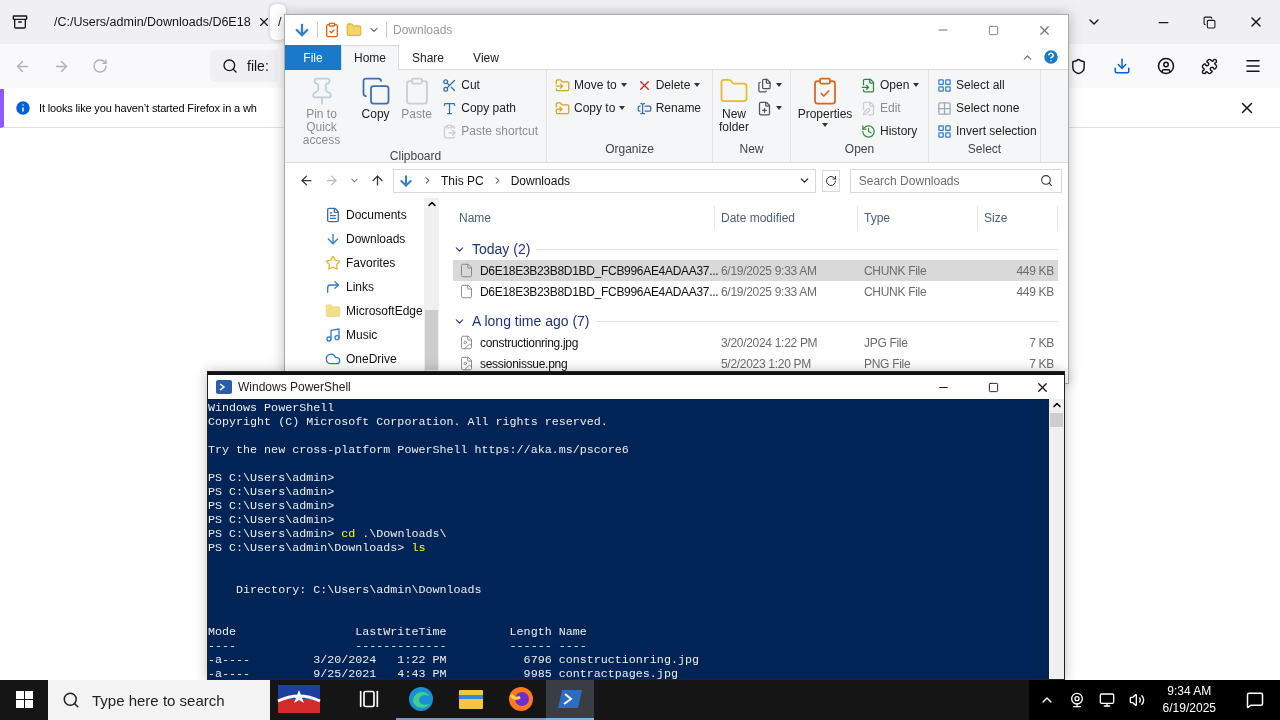  What do you see at coordinates (408, 422) in the screenshot?
I see `console-line: Copyright (C) Microsoft Corporation. All rights reserved.` at bounding box center [408, 422].